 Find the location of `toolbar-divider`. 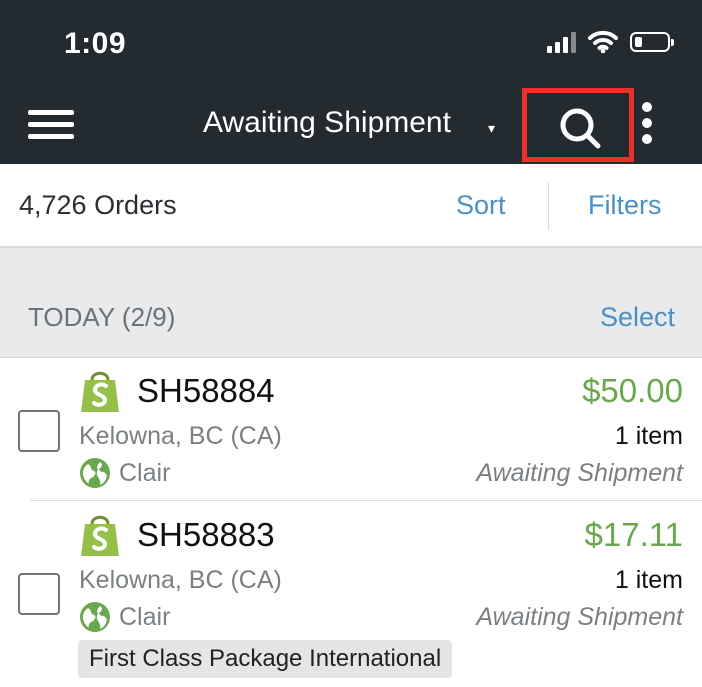

toolbar-divider is located at coordinates (548, 206).